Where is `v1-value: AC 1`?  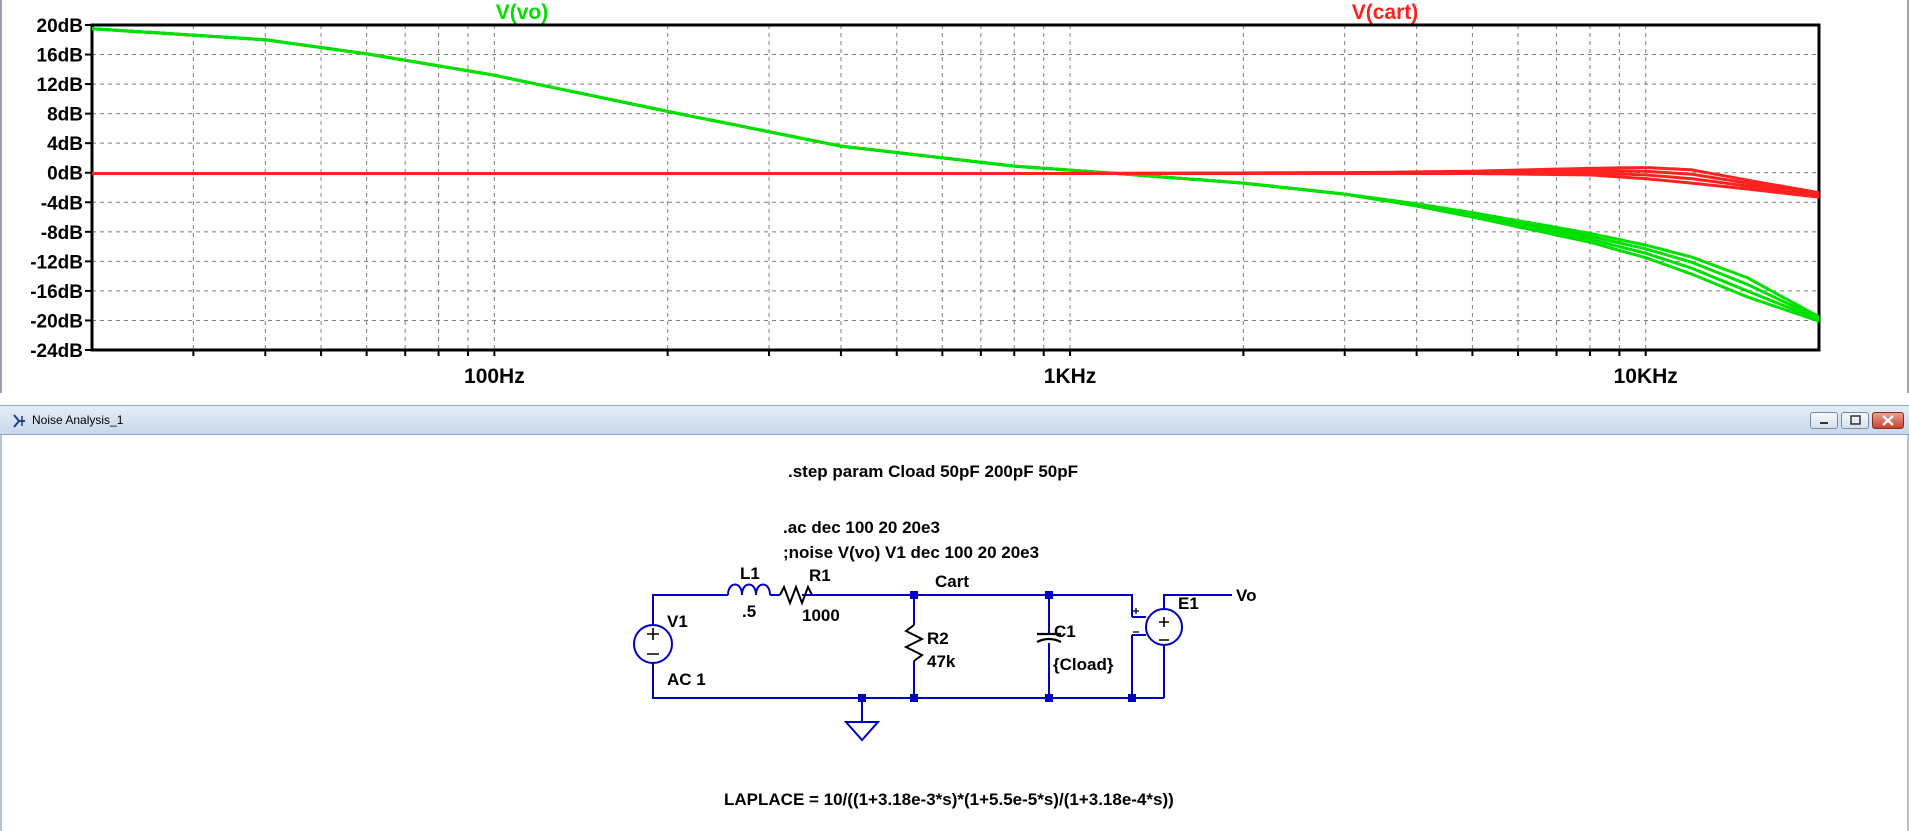
v1-value: AC 1 is located at coordinates (686, 679).